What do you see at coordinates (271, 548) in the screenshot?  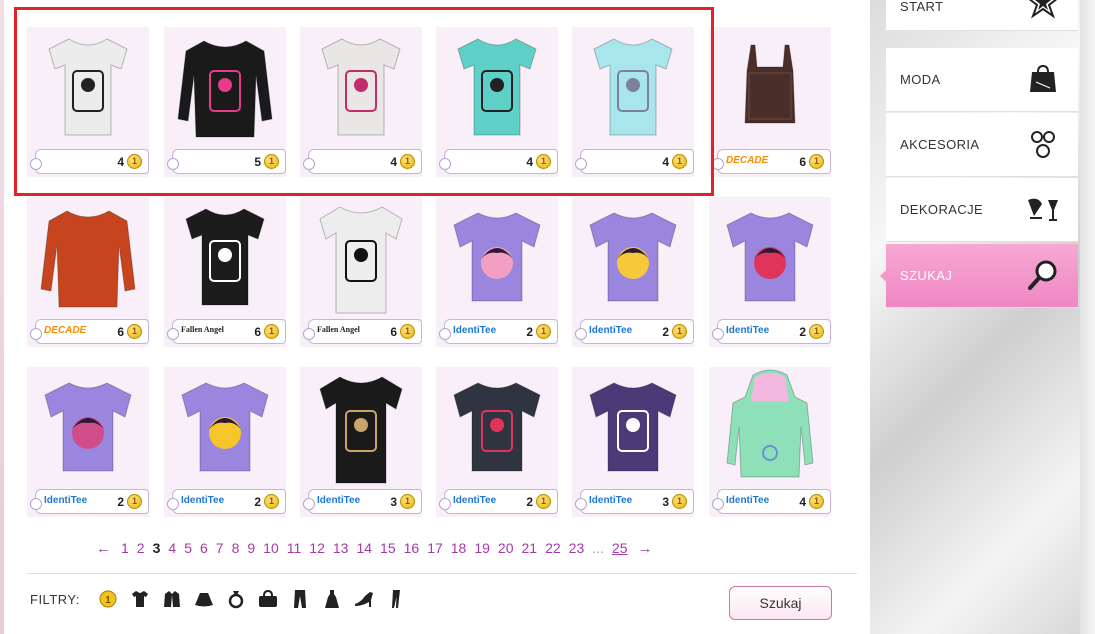 I see `page-link: 10` at bounding box center [271, 548].